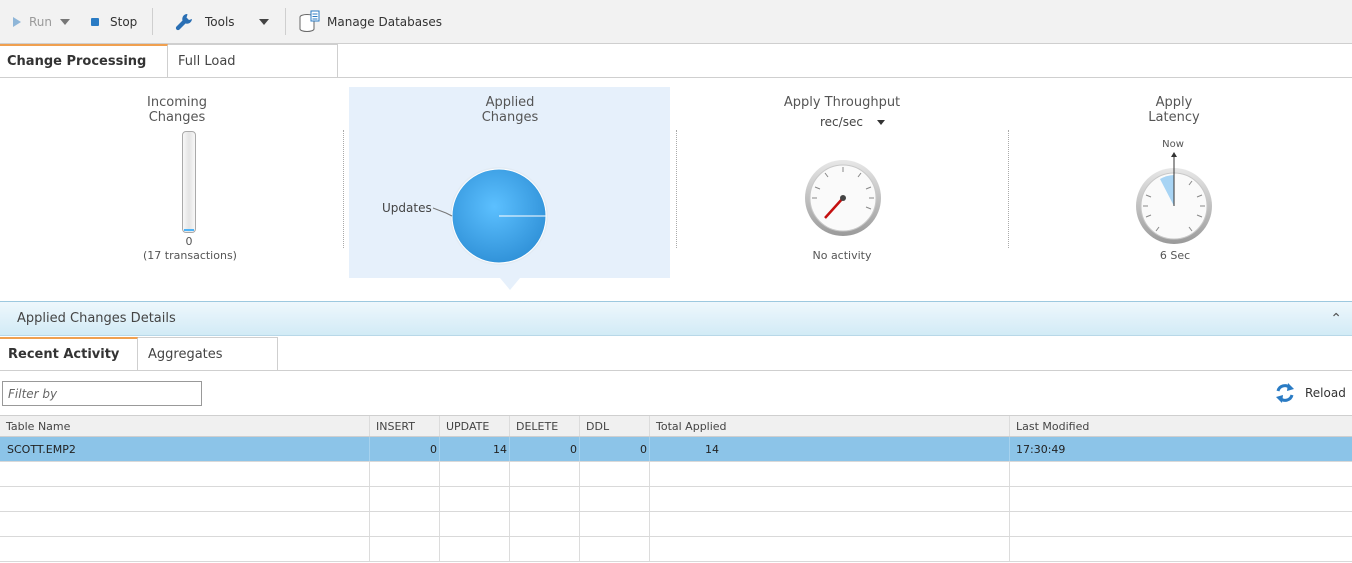  What do you see at coordinates (189, 241) in the screenshot?
I see `incoming-value: 0` at bounding box center [189, 241].